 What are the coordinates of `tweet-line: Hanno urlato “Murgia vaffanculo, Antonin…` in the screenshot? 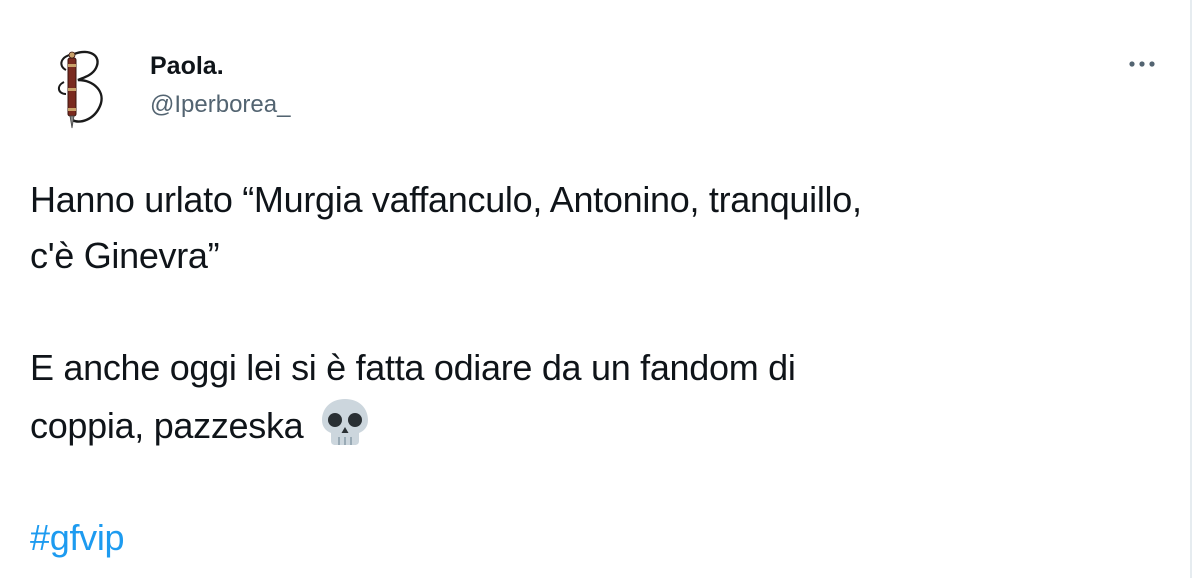 It's located at (446, 199).